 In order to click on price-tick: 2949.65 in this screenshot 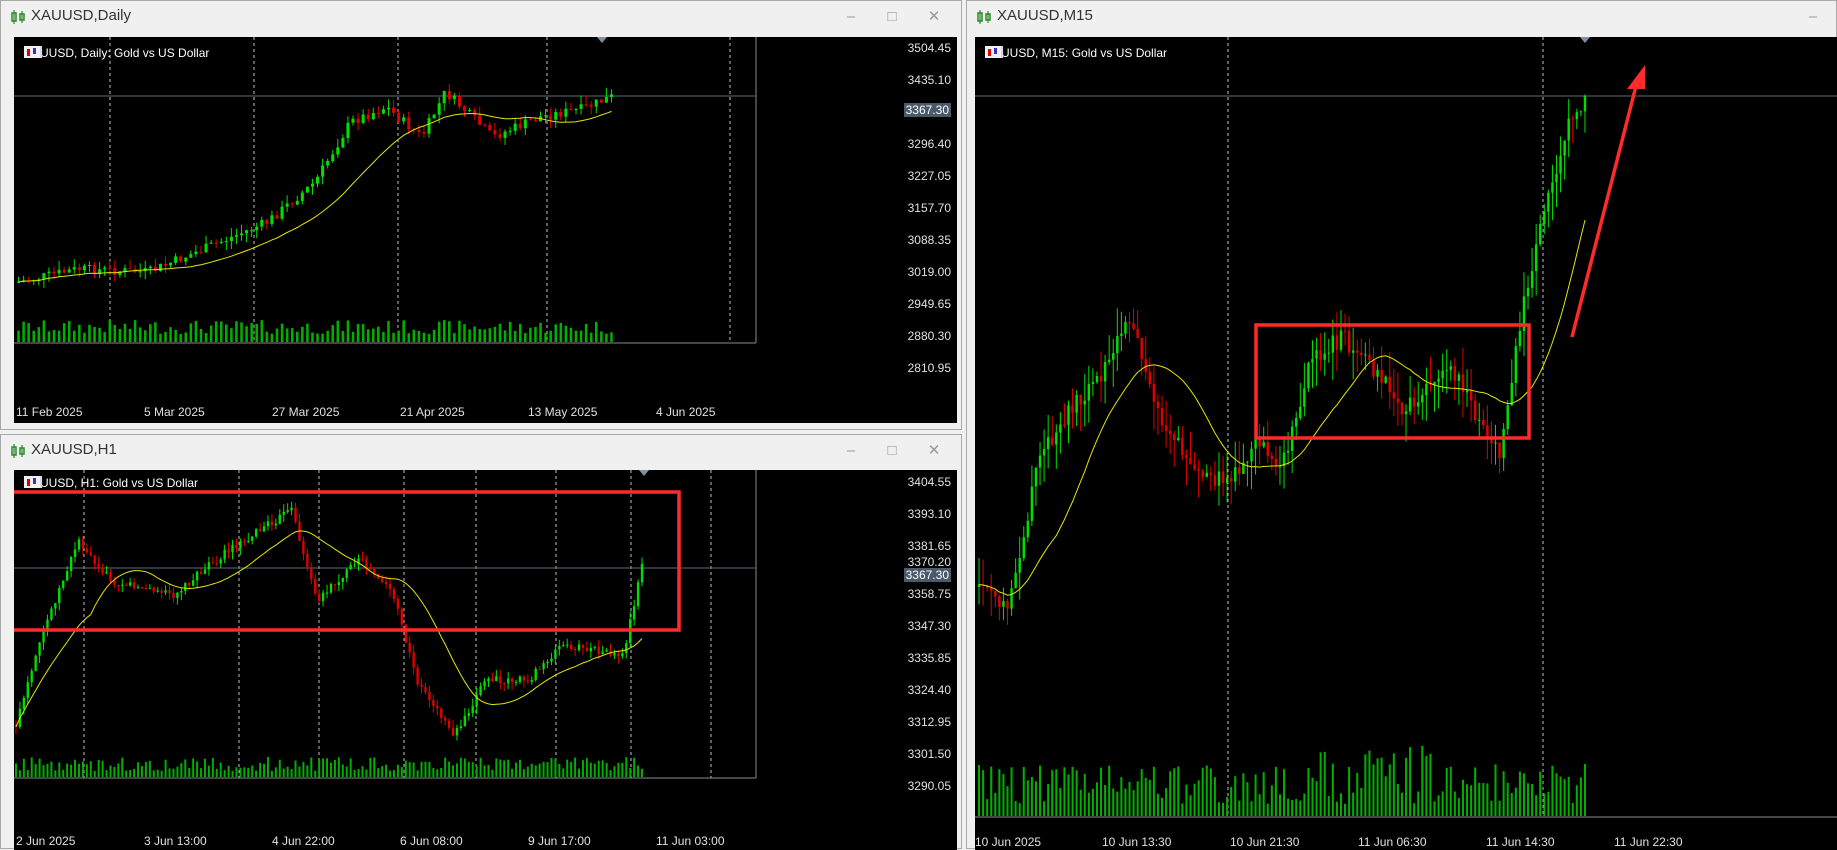, I will do `click(929, 304)`.